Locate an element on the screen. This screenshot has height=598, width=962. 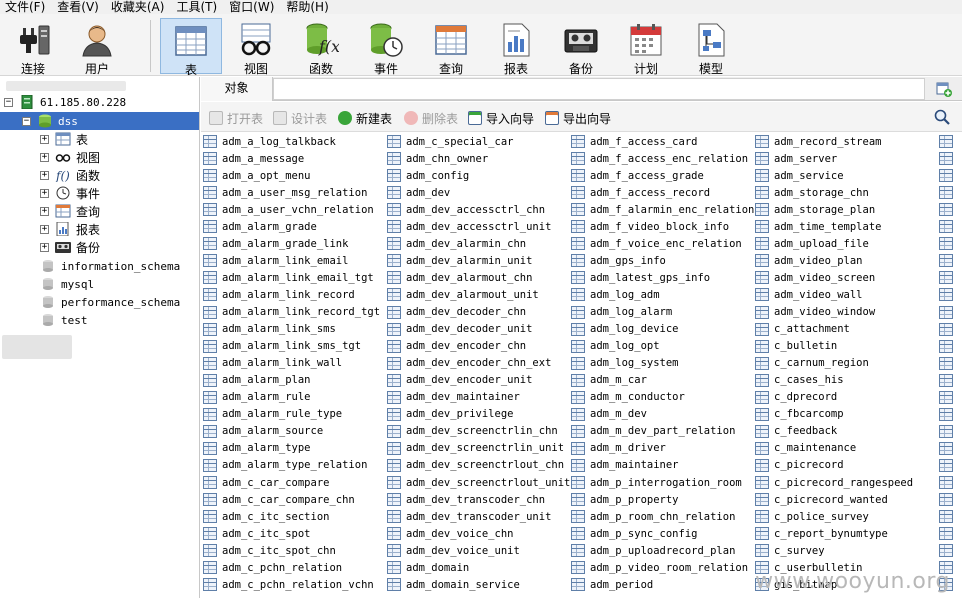
tab-objects: 对象 is located at coordinates (237, 89).